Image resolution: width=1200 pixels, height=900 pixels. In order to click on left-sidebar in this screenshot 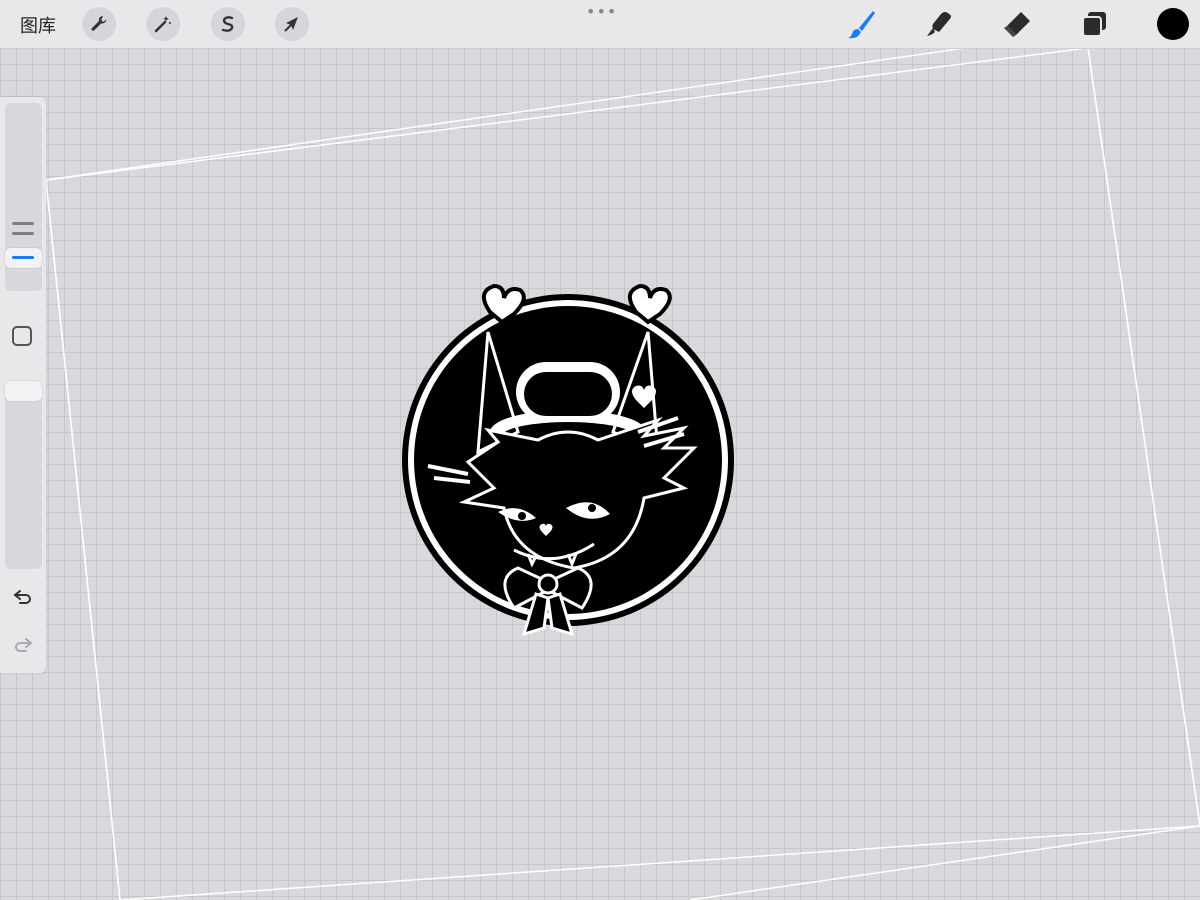, I will do `click(23, 385)`.